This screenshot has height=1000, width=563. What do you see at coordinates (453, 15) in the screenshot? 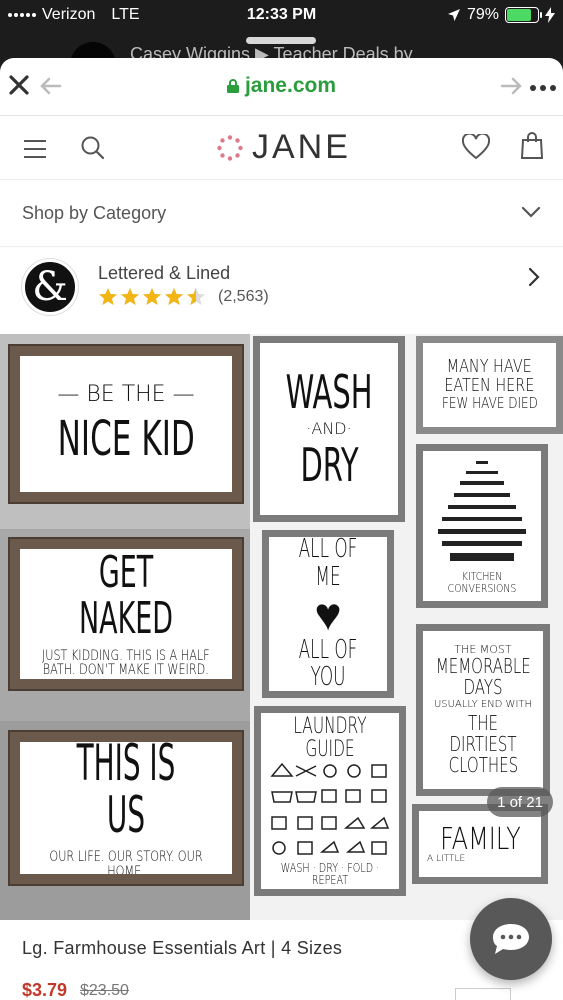
I see `location-icon` at bounding box center [453, 15].